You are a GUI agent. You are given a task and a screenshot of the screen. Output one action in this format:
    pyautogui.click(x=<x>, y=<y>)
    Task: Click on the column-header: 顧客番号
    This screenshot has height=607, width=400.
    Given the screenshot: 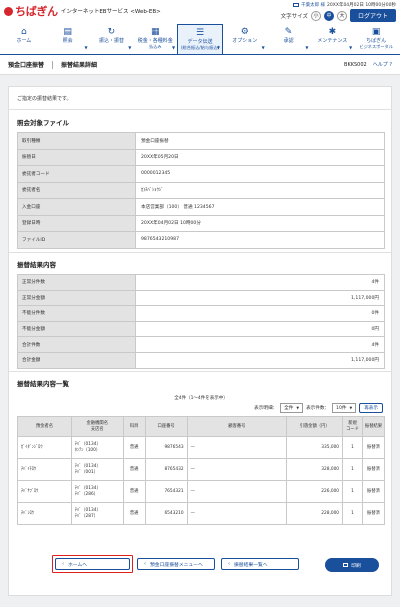 What is the action you would take?
    pyautogui.click(x=237, y=426)
    